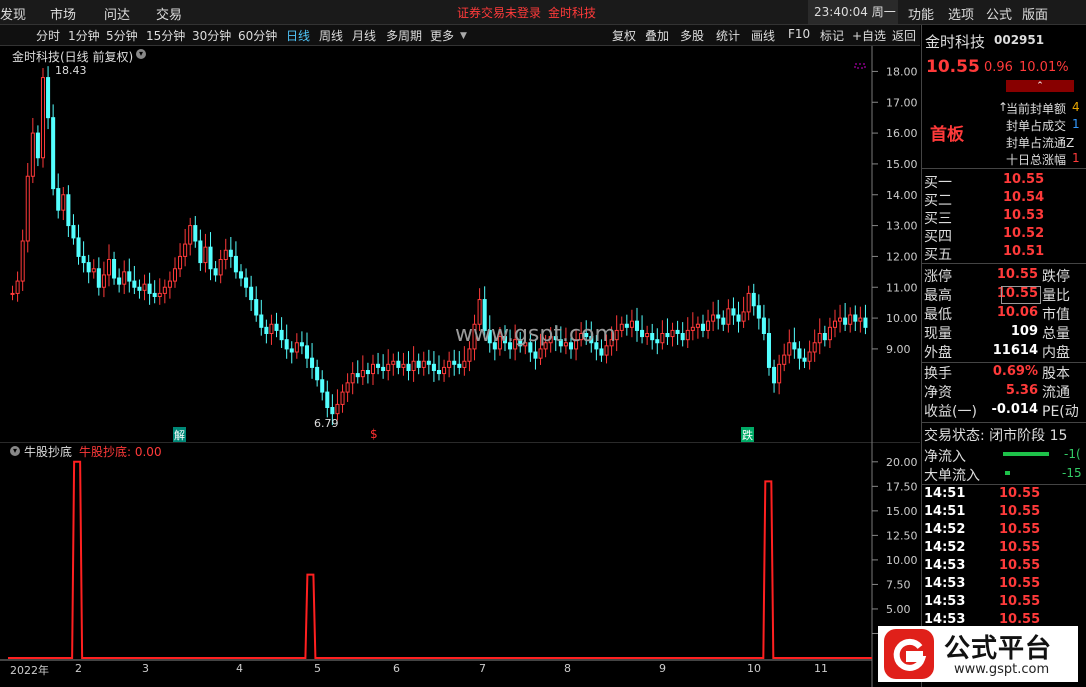 The height and width of the screenshot is (687, 1086). Describe the element at coordinates (799, 34) in the screenshot. I see `btn-f10: F10` at that location.